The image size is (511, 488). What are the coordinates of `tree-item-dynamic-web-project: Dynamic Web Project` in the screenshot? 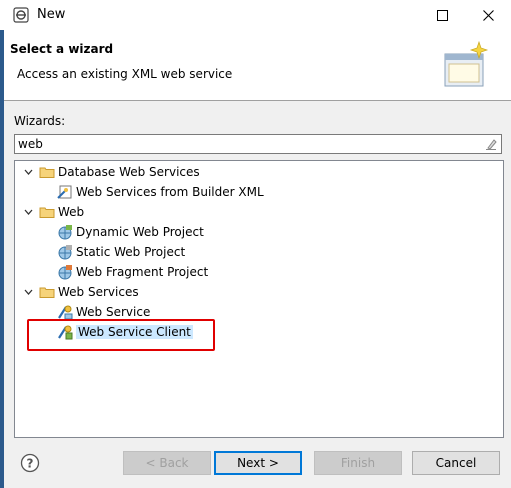 It's located at (130, 232).